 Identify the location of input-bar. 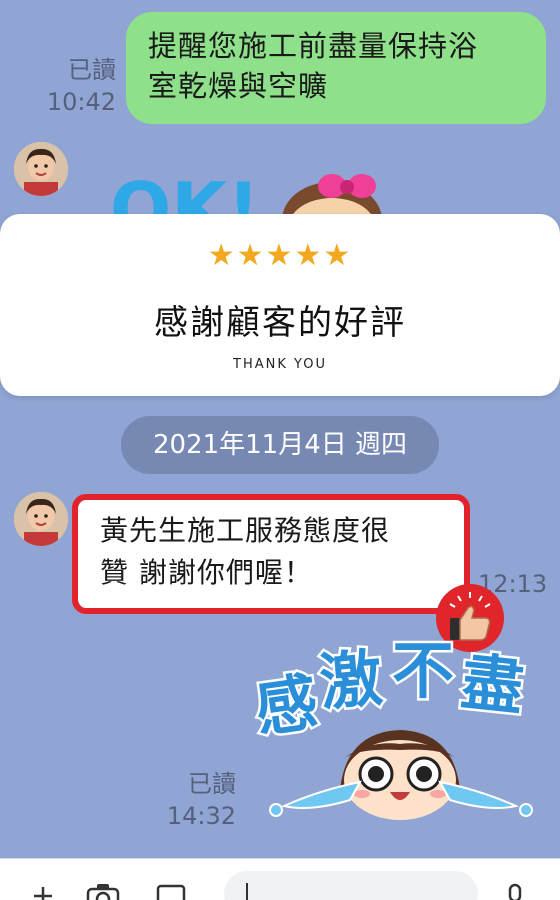
(280, 879).